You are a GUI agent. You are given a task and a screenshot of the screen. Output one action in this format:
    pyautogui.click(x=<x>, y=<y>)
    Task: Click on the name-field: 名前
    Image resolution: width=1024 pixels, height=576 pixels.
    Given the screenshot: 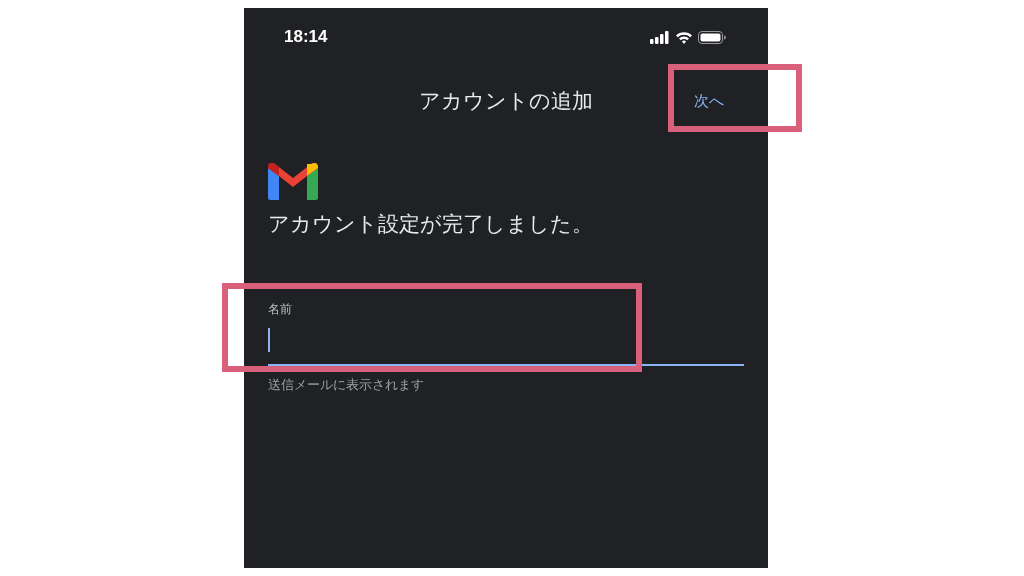 What is the action you would take?
    pyautogui.click(x=506, y=330)
    